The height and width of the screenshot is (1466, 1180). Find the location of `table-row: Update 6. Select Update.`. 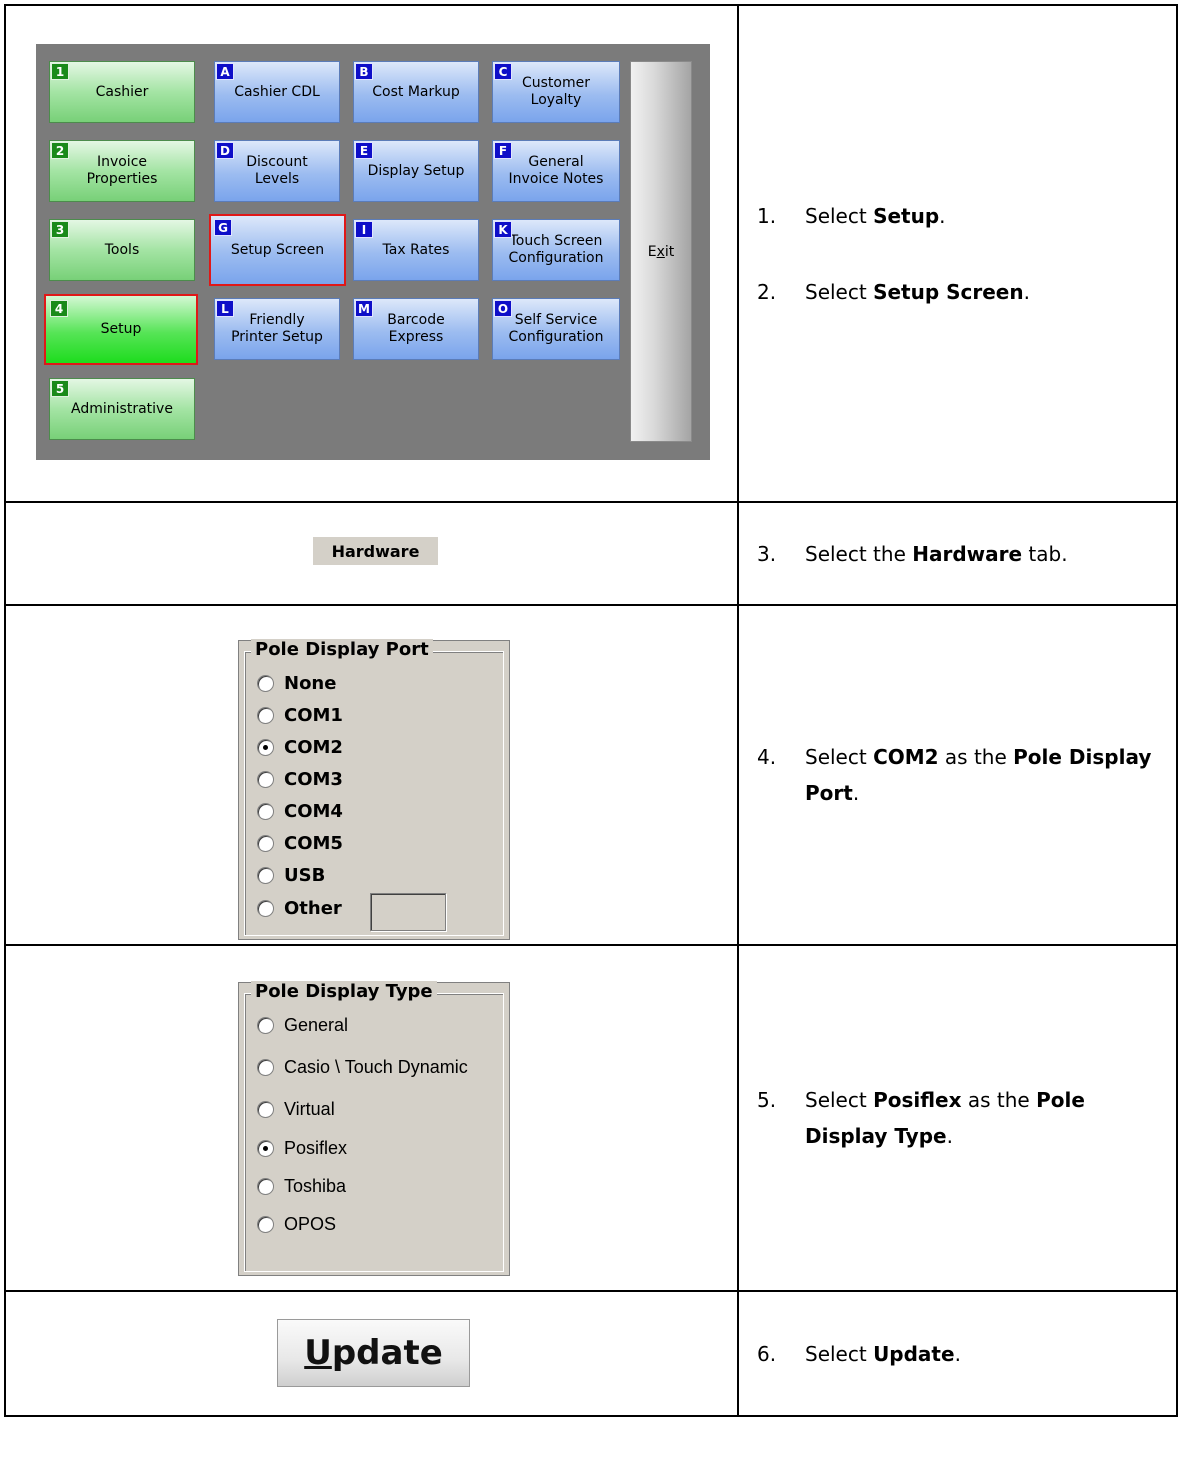

table-row: Update 6. Select Update. is located at coordinates (591, 1353).